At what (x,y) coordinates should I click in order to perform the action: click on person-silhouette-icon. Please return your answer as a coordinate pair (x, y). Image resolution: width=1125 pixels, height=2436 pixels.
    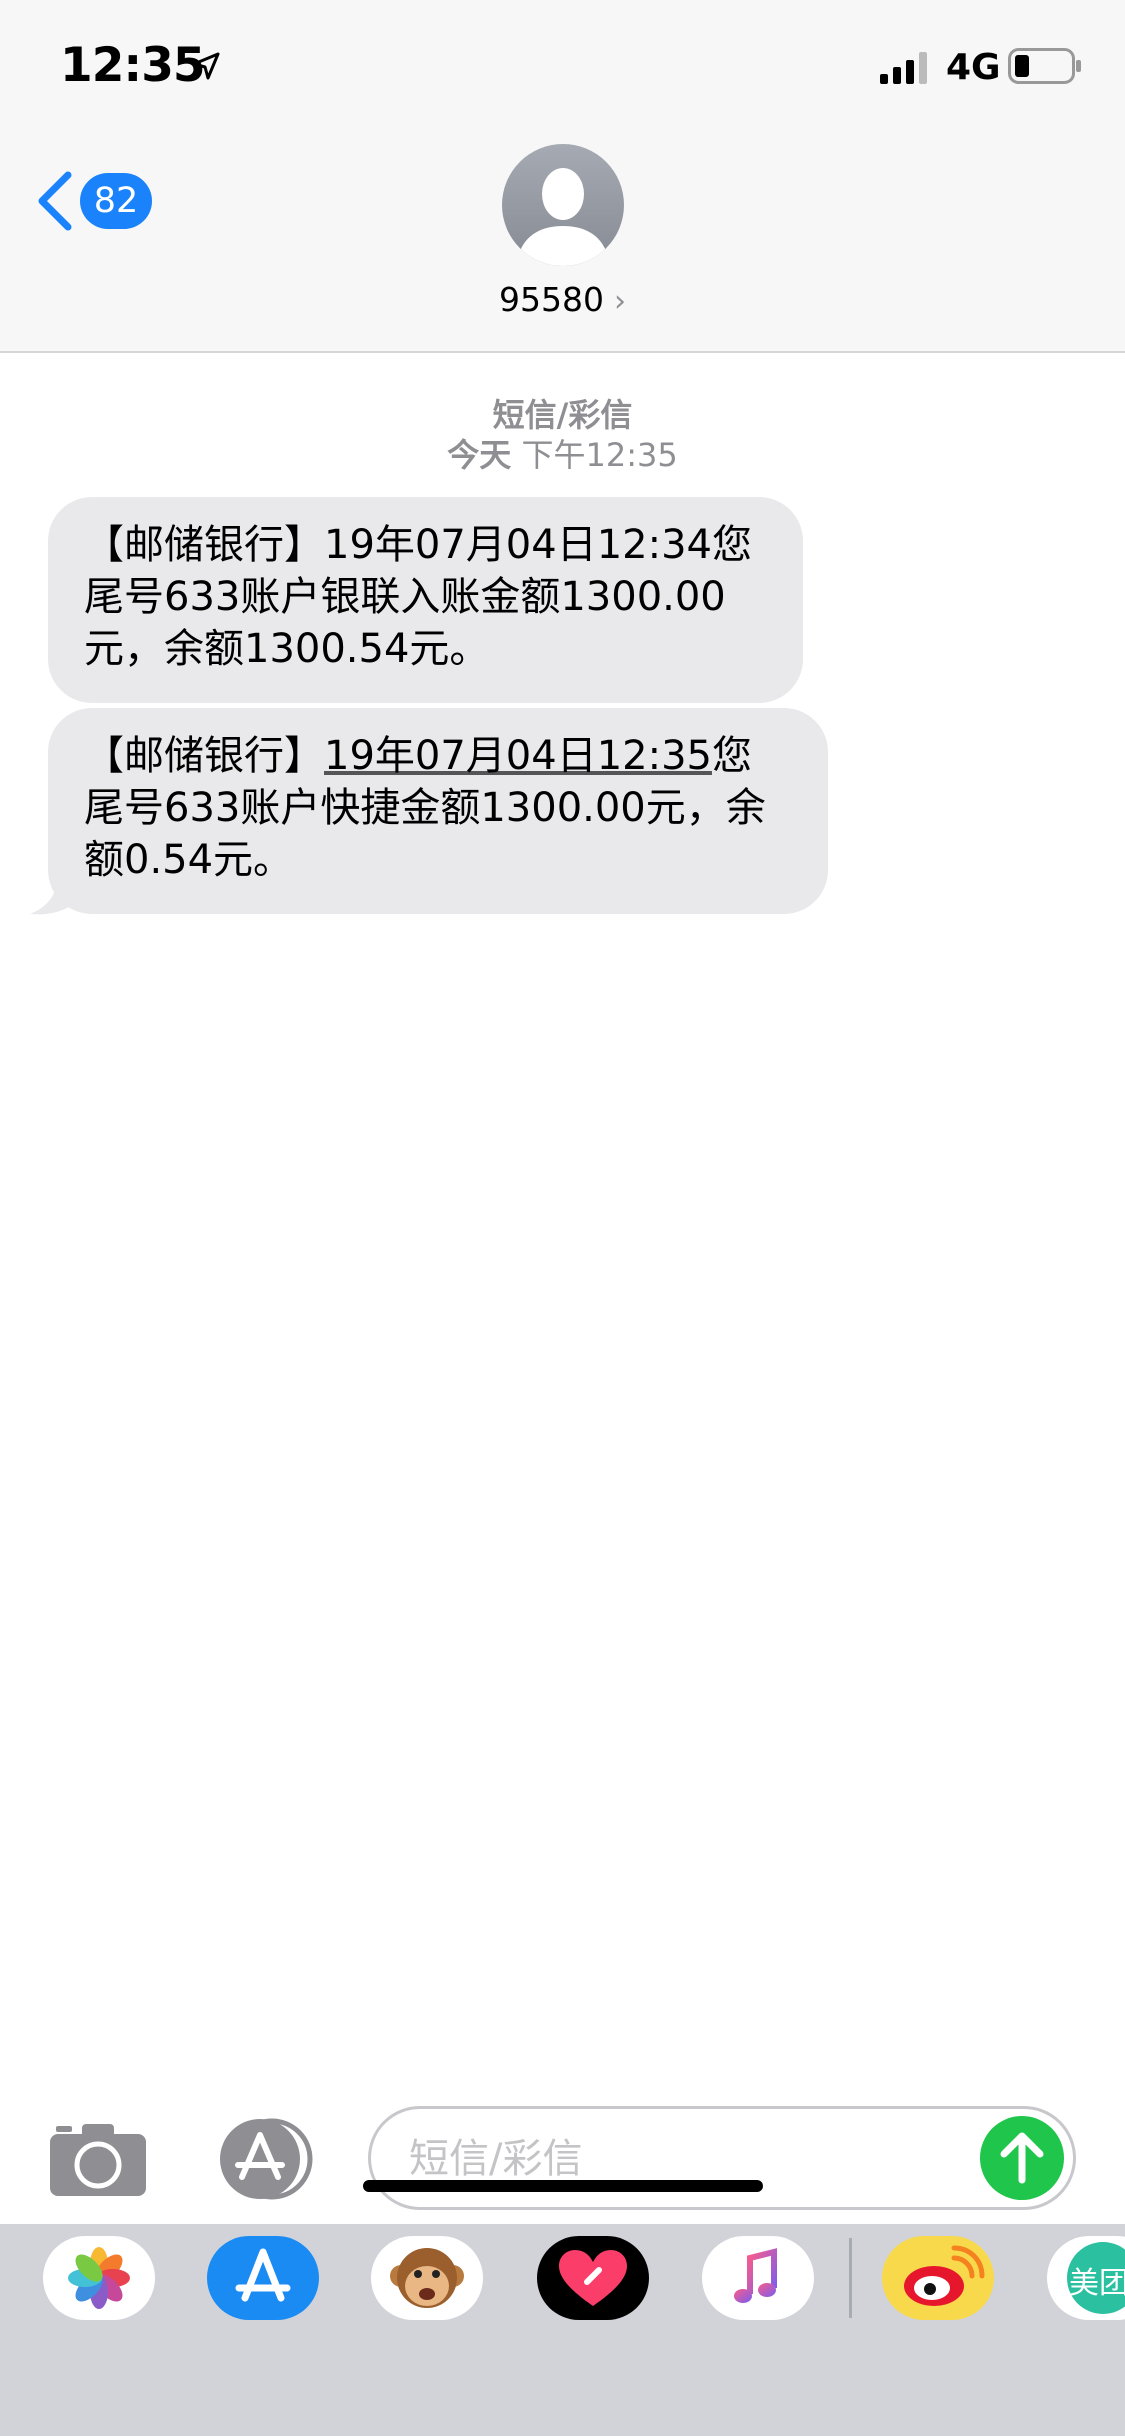
    Looking at the image, I should click on (563, 217).